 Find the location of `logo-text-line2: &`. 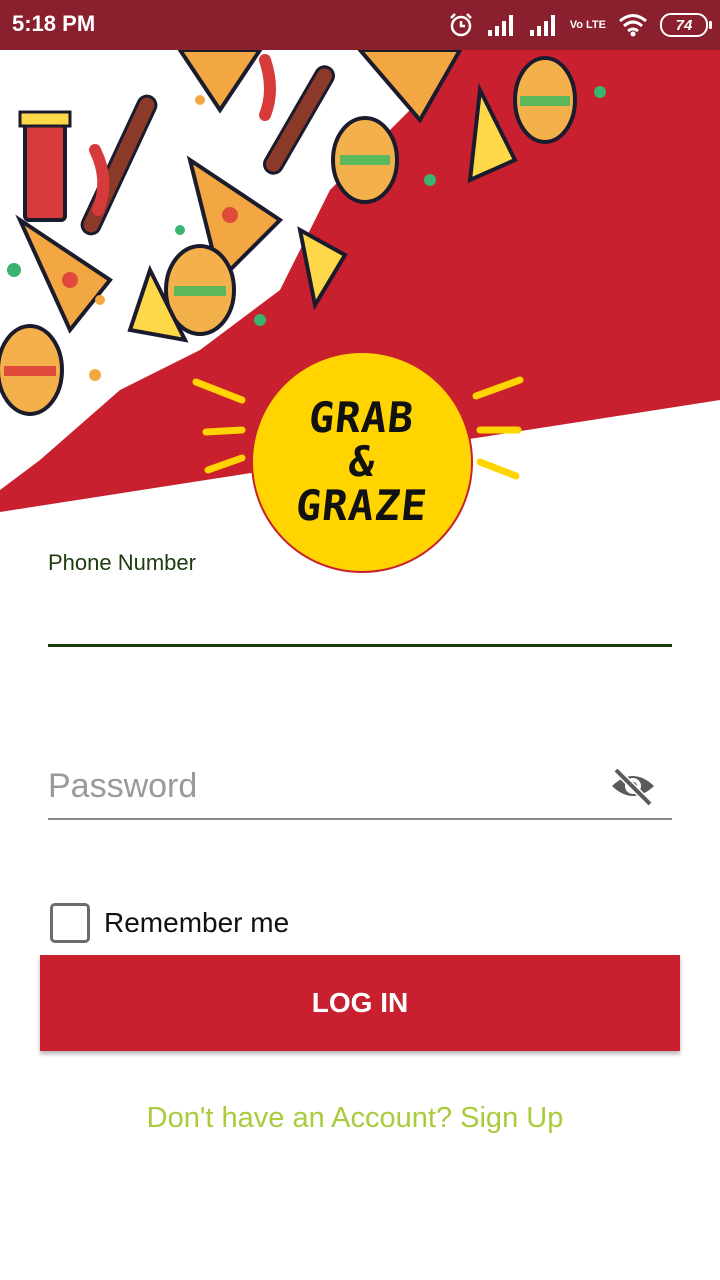

logo-text-line2: & is located at coordinates (362, 461).